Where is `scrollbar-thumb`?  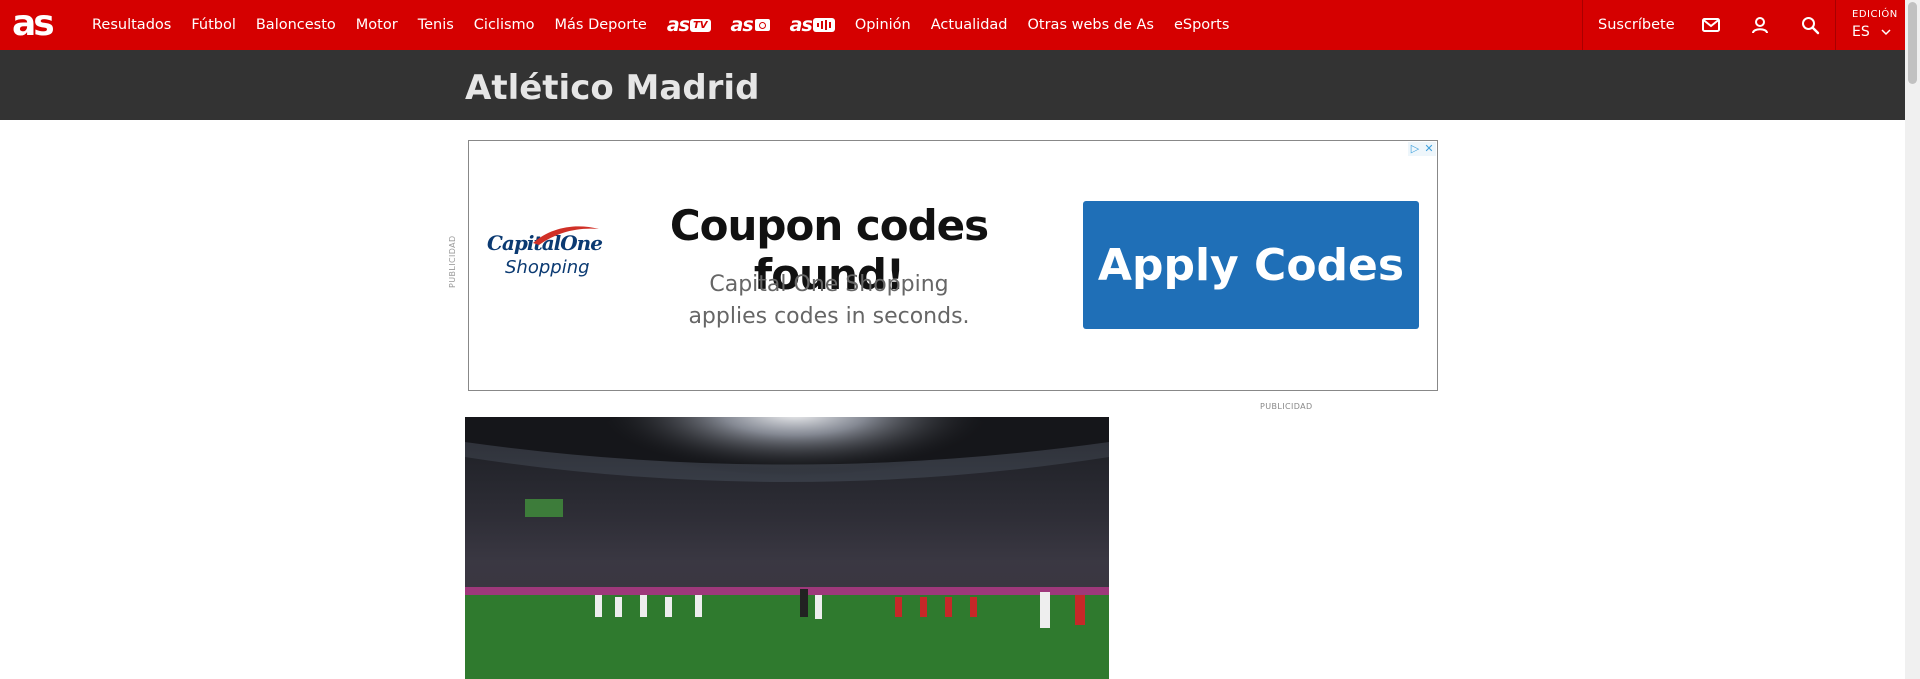
scrollbar-thumb is located at coordinates (1912, 43).